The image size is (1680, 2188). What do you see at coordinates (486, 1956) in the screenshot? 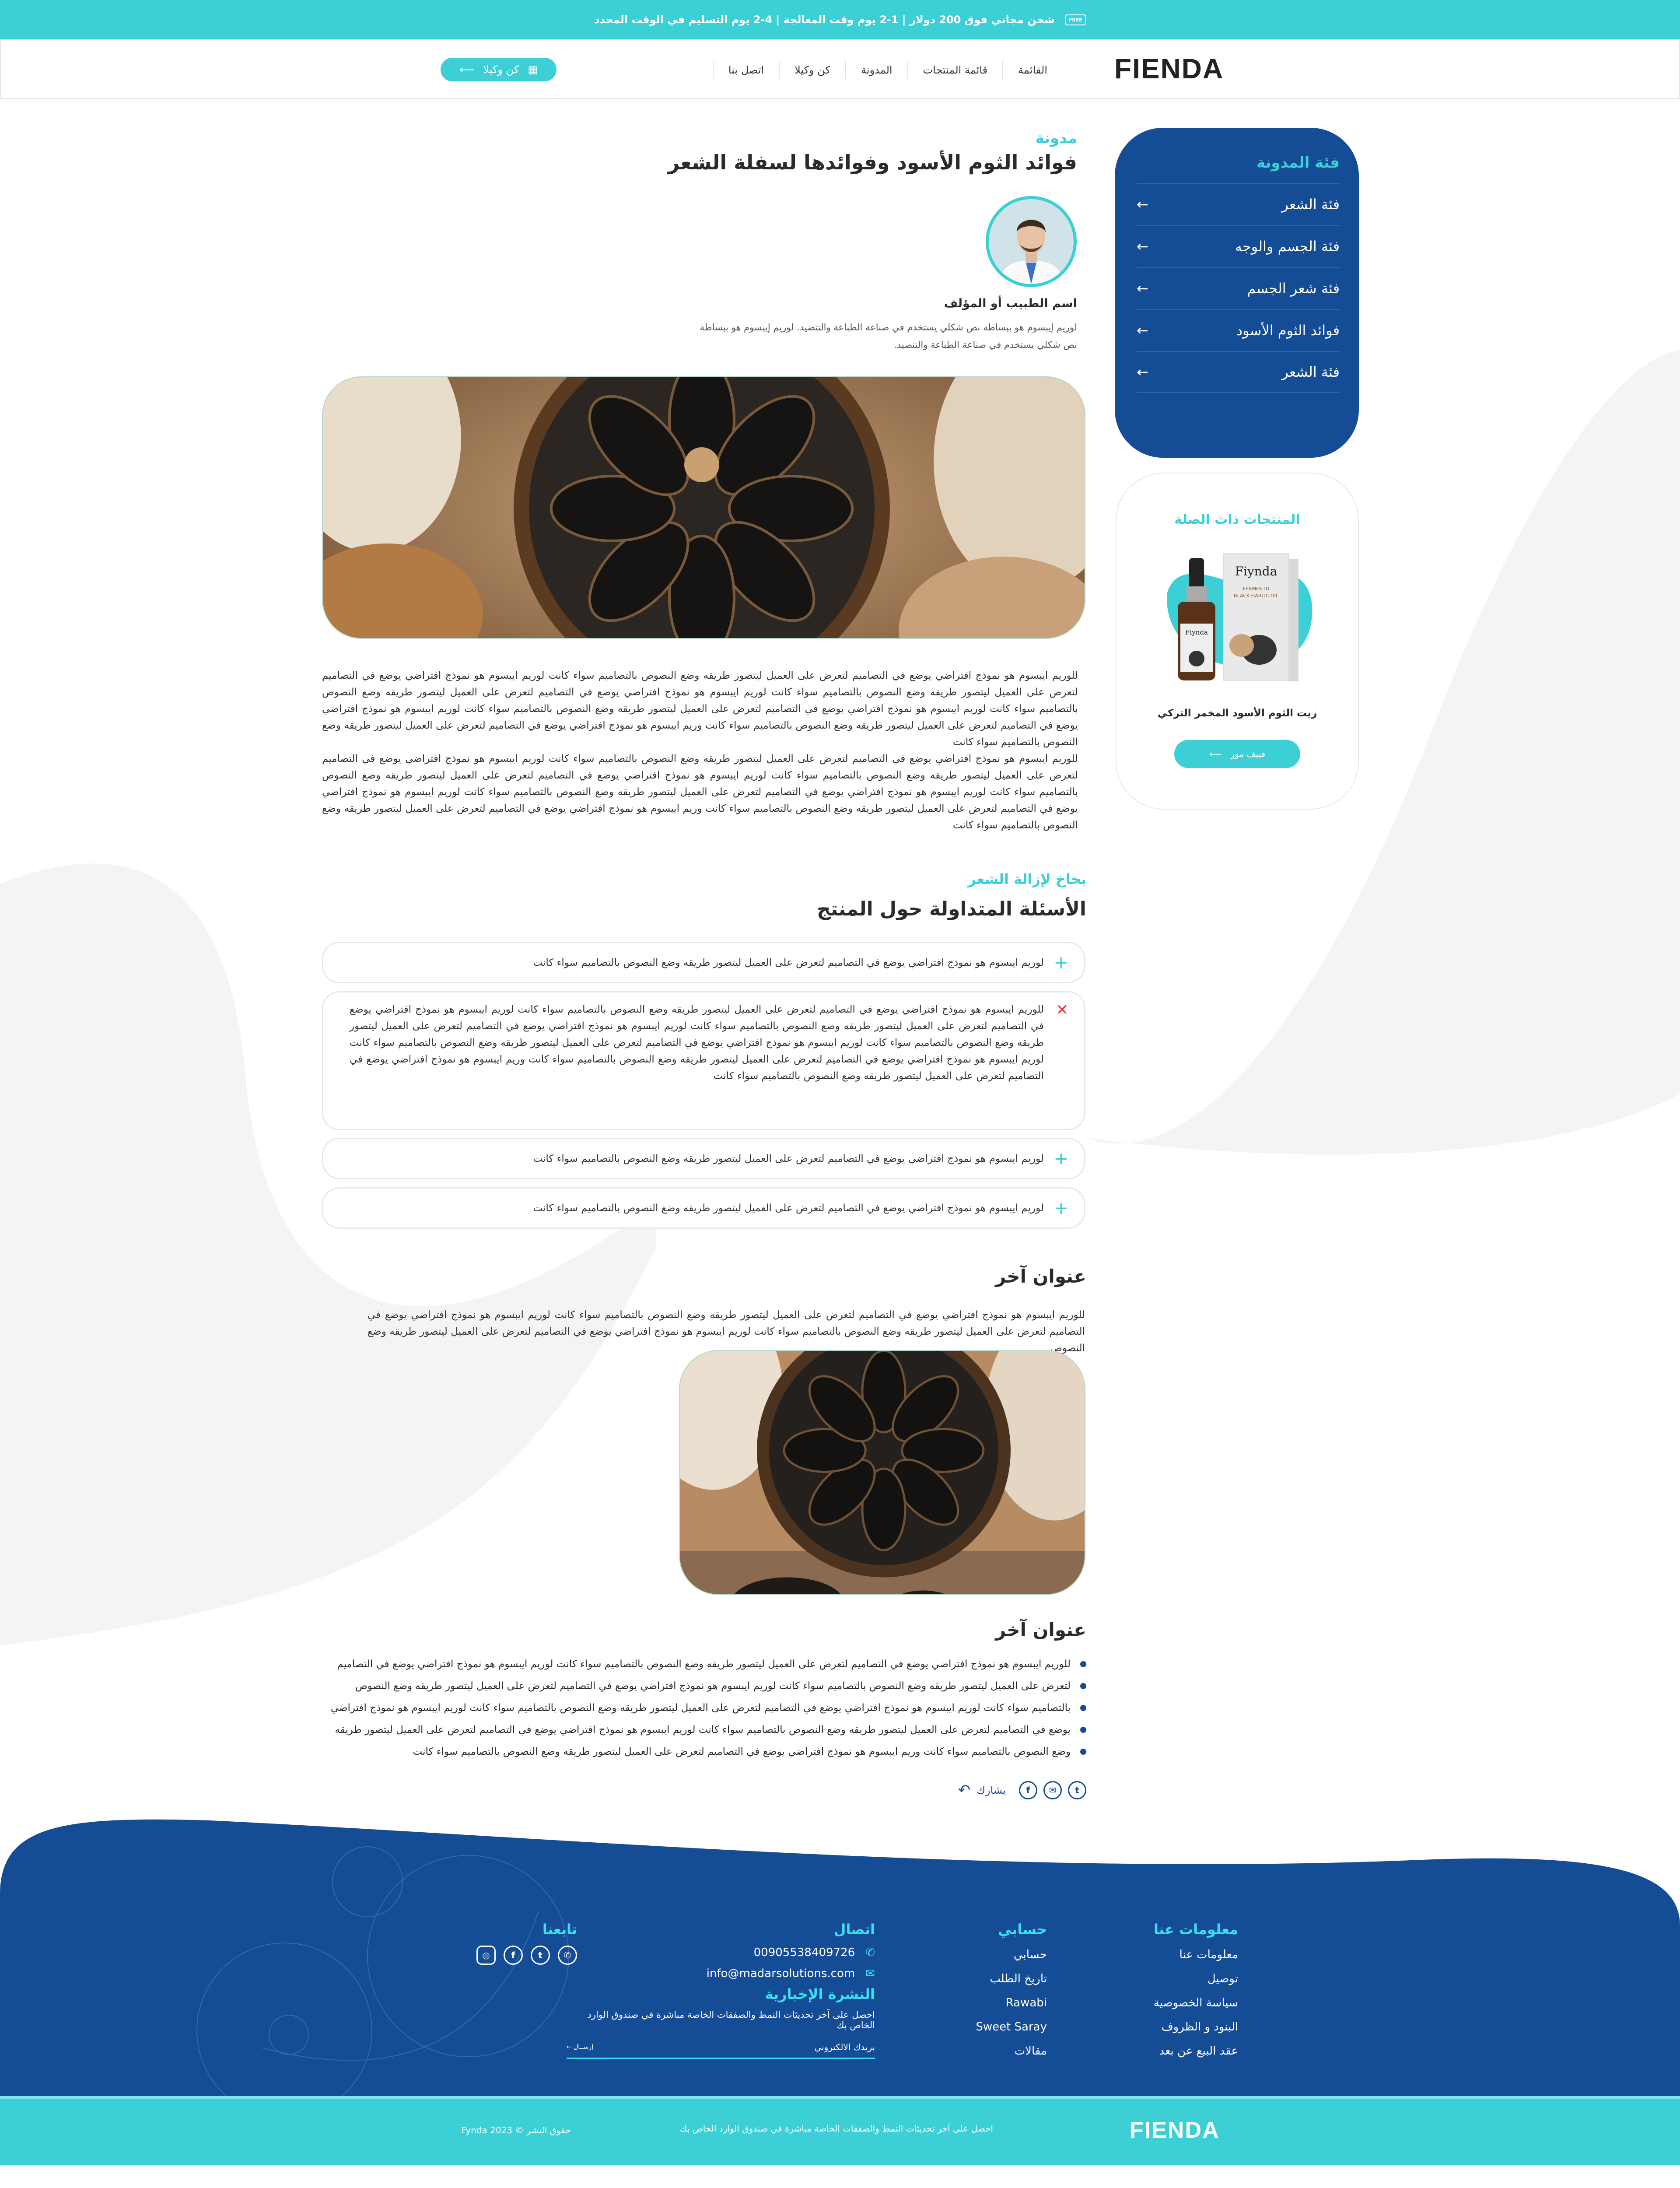
I see `instagram-icon: ◎` at bounding box center [486, 1956].